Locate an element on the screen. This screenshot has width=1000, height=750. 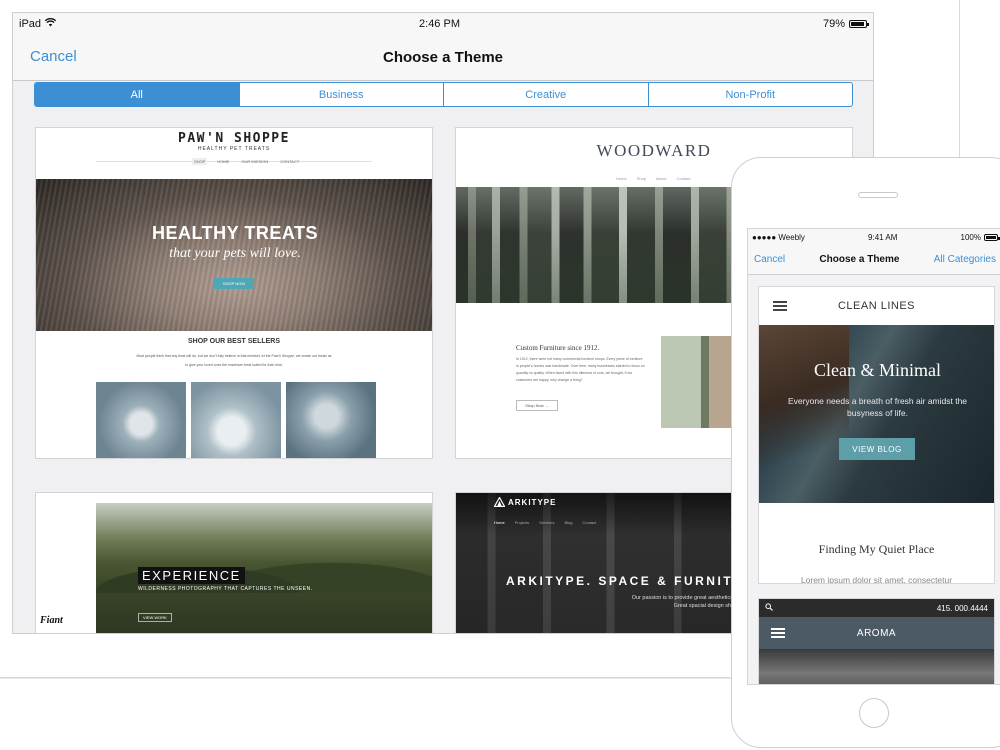
battery-percent: 100% is located at coordinates (970, 237).